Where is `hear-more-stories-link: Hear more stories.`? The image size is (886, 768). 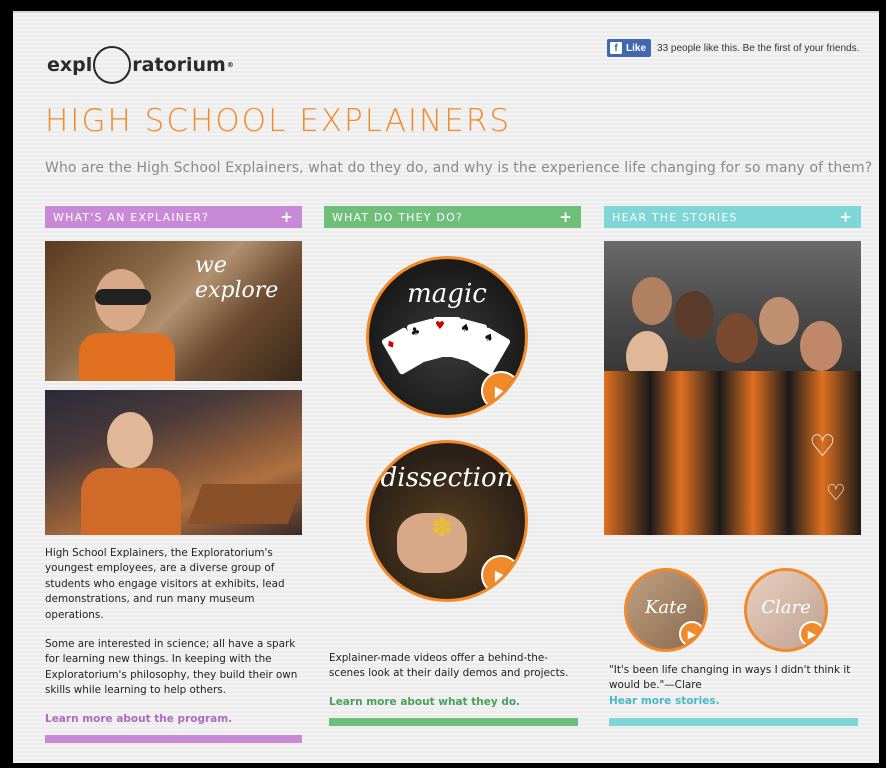 hear-more-stories-link: Hear more stories. is located at coordinates (664, 701).